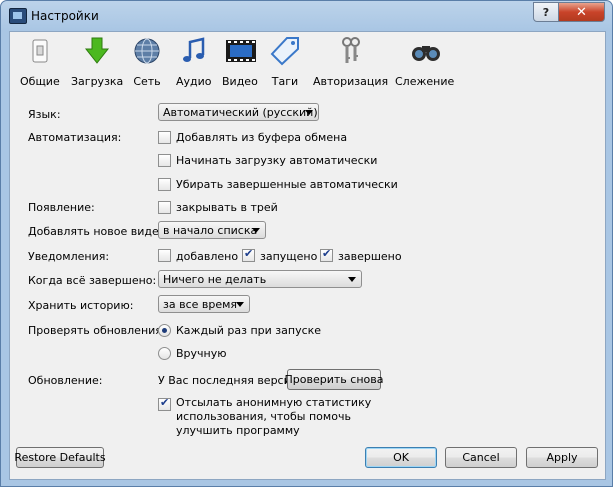  What do you see at coordinates (164, 255) in the screenshot?
I see `notify-added-checkbox` at bounding box center [164, 255].